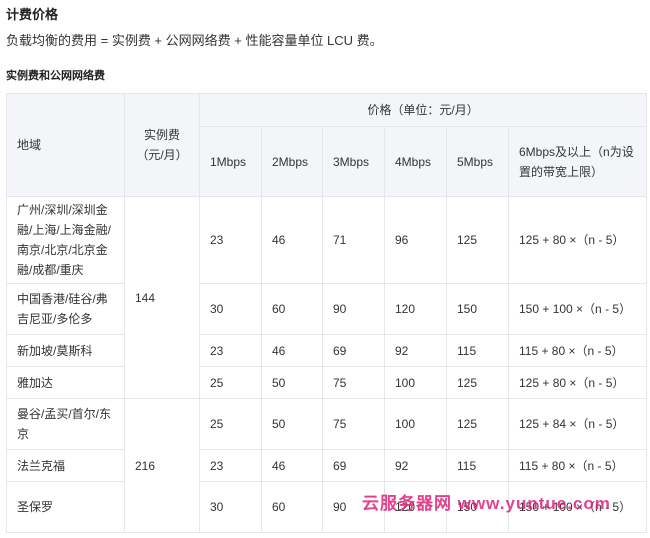 Image resolution: width=650 pixels, height=538 pixels. Describe the element at coordinates (423, 110) in the screenshot. I see `header-price-group: 价格（单位：元/月）` at that location.